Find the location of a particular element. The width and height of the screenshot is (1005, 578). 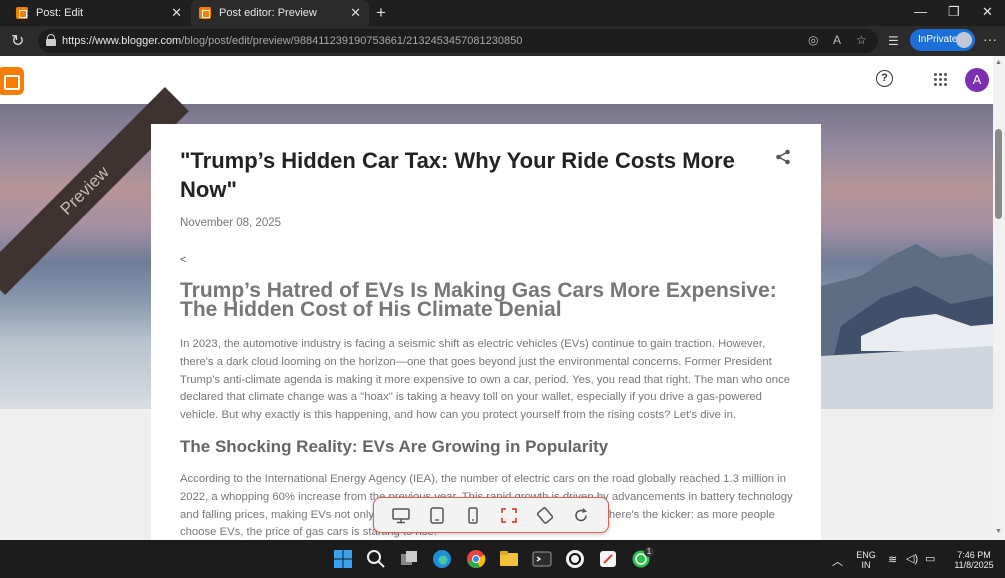

minimize-icon: — is located at coordinates (920, 11).